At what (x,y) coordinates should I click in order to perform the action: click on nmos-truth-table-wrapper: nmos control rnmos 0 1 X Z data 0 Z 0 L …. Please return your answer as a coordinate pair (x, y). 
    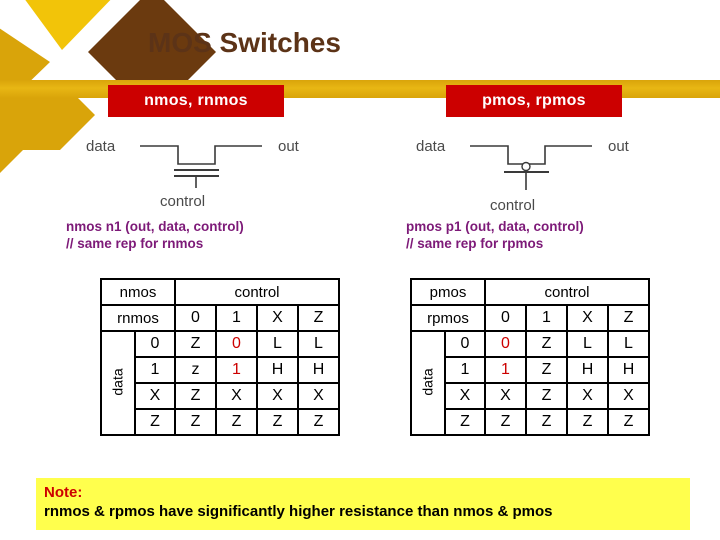
    Looking at the image, I should click on (220, 357).